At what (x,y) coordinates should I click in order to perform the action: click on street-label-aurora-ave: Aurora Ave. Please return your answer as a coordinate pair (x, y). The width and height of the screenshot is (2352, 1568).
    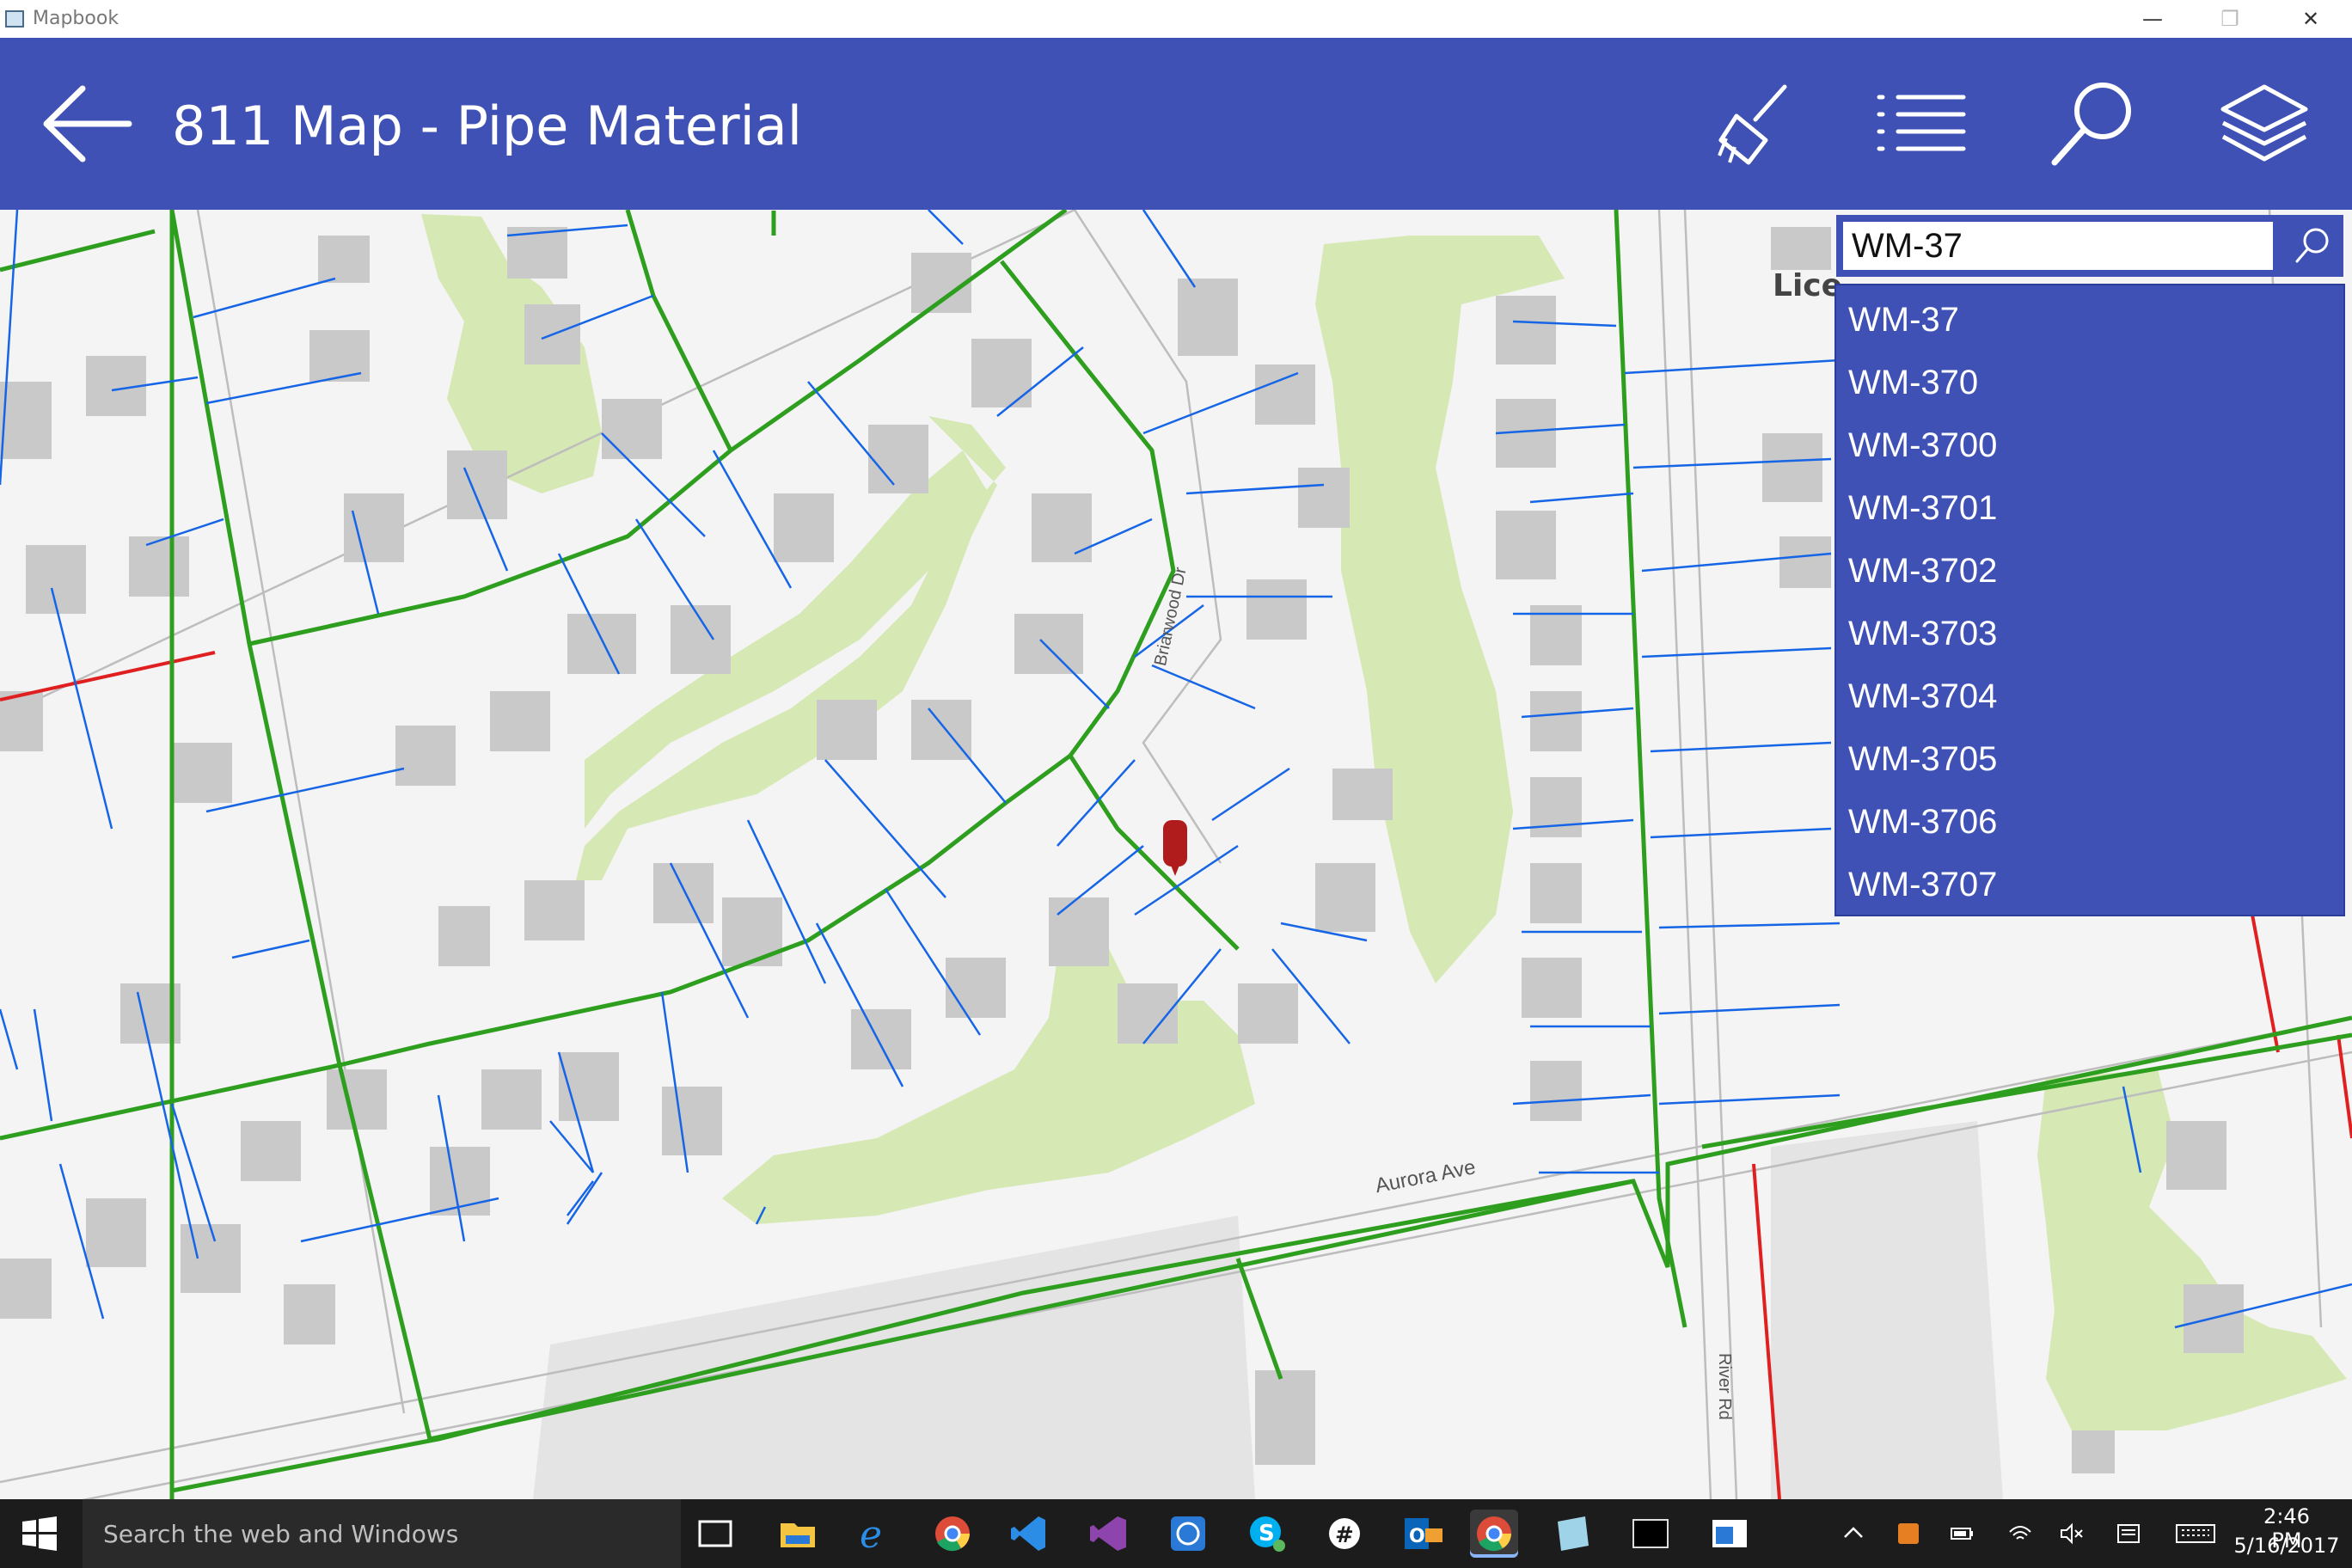
    Looking at the image, I should click on (1425, 1176).